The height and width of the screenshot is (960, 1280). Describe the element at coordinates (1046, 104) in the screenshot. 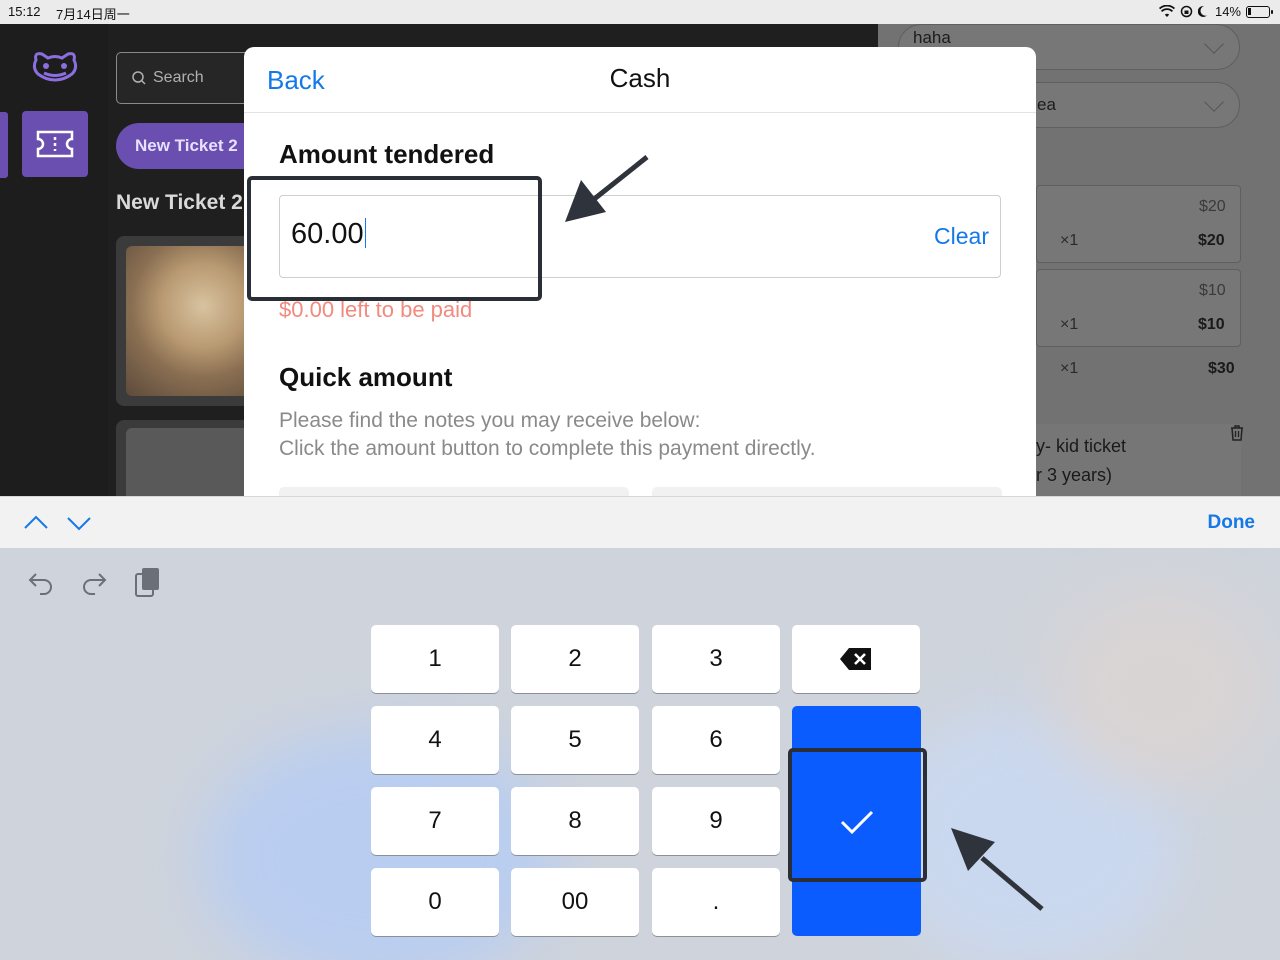

I see `area-dropdown-value: ea` at that location.